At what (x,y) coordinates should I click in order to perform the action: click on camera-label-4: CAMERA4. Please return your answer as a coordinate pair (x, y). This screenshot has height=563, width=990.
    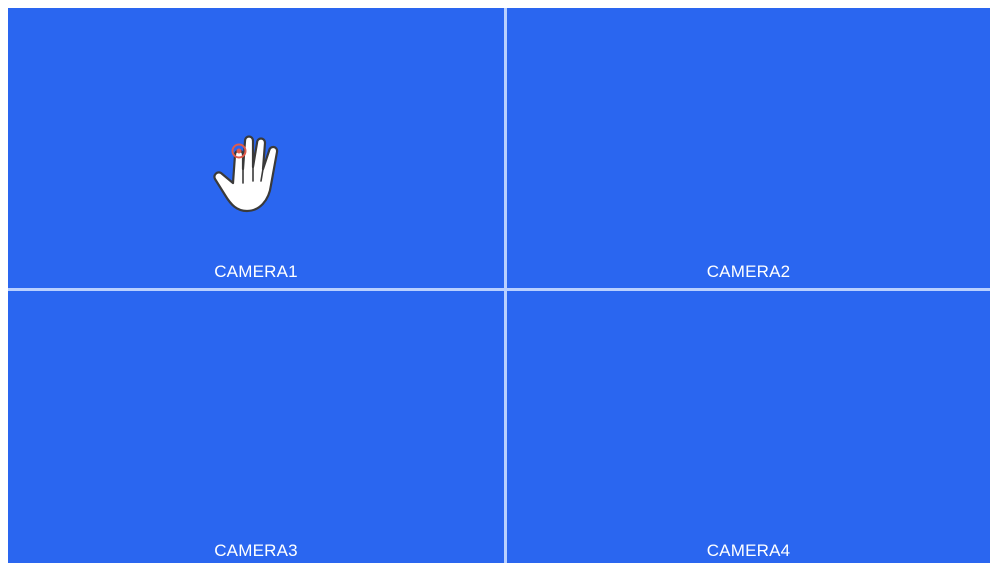
    Looking at the image, I should click on (748, 550).